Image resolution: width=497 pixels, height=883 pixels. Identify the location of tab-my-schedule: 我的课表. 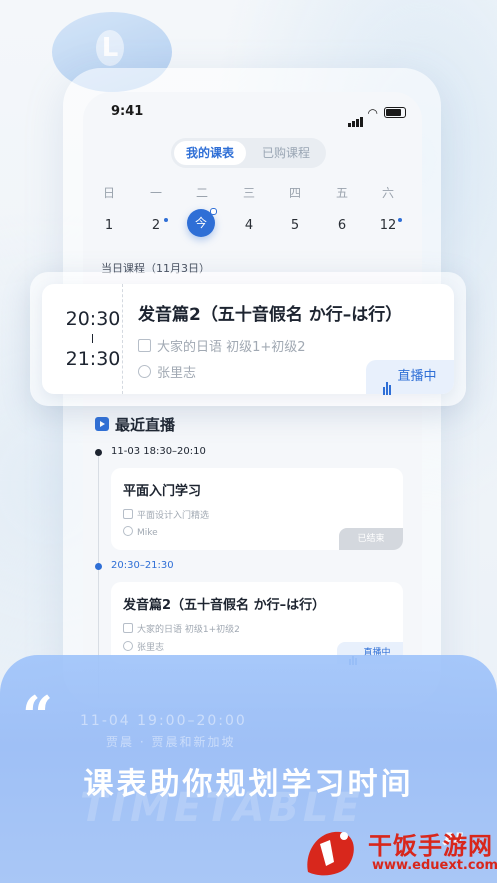
(210, 153).